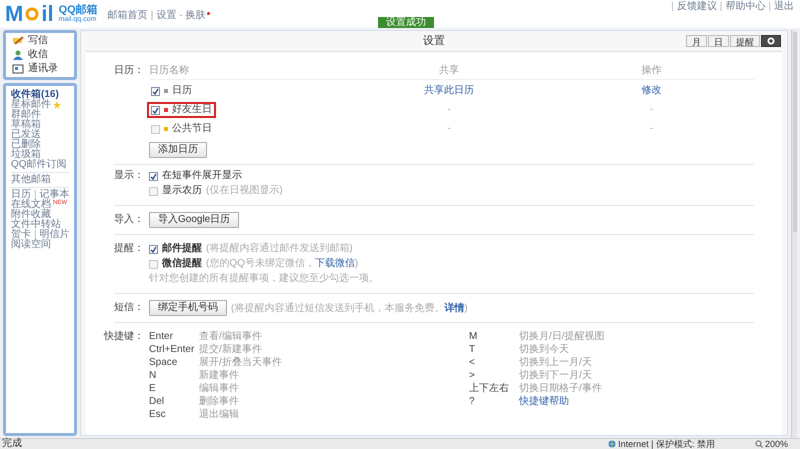 The image size is (800, 449). Describe the element at coordinates (26, 115) in the screenshot. I see `folder-link: 群邮件` at that location.